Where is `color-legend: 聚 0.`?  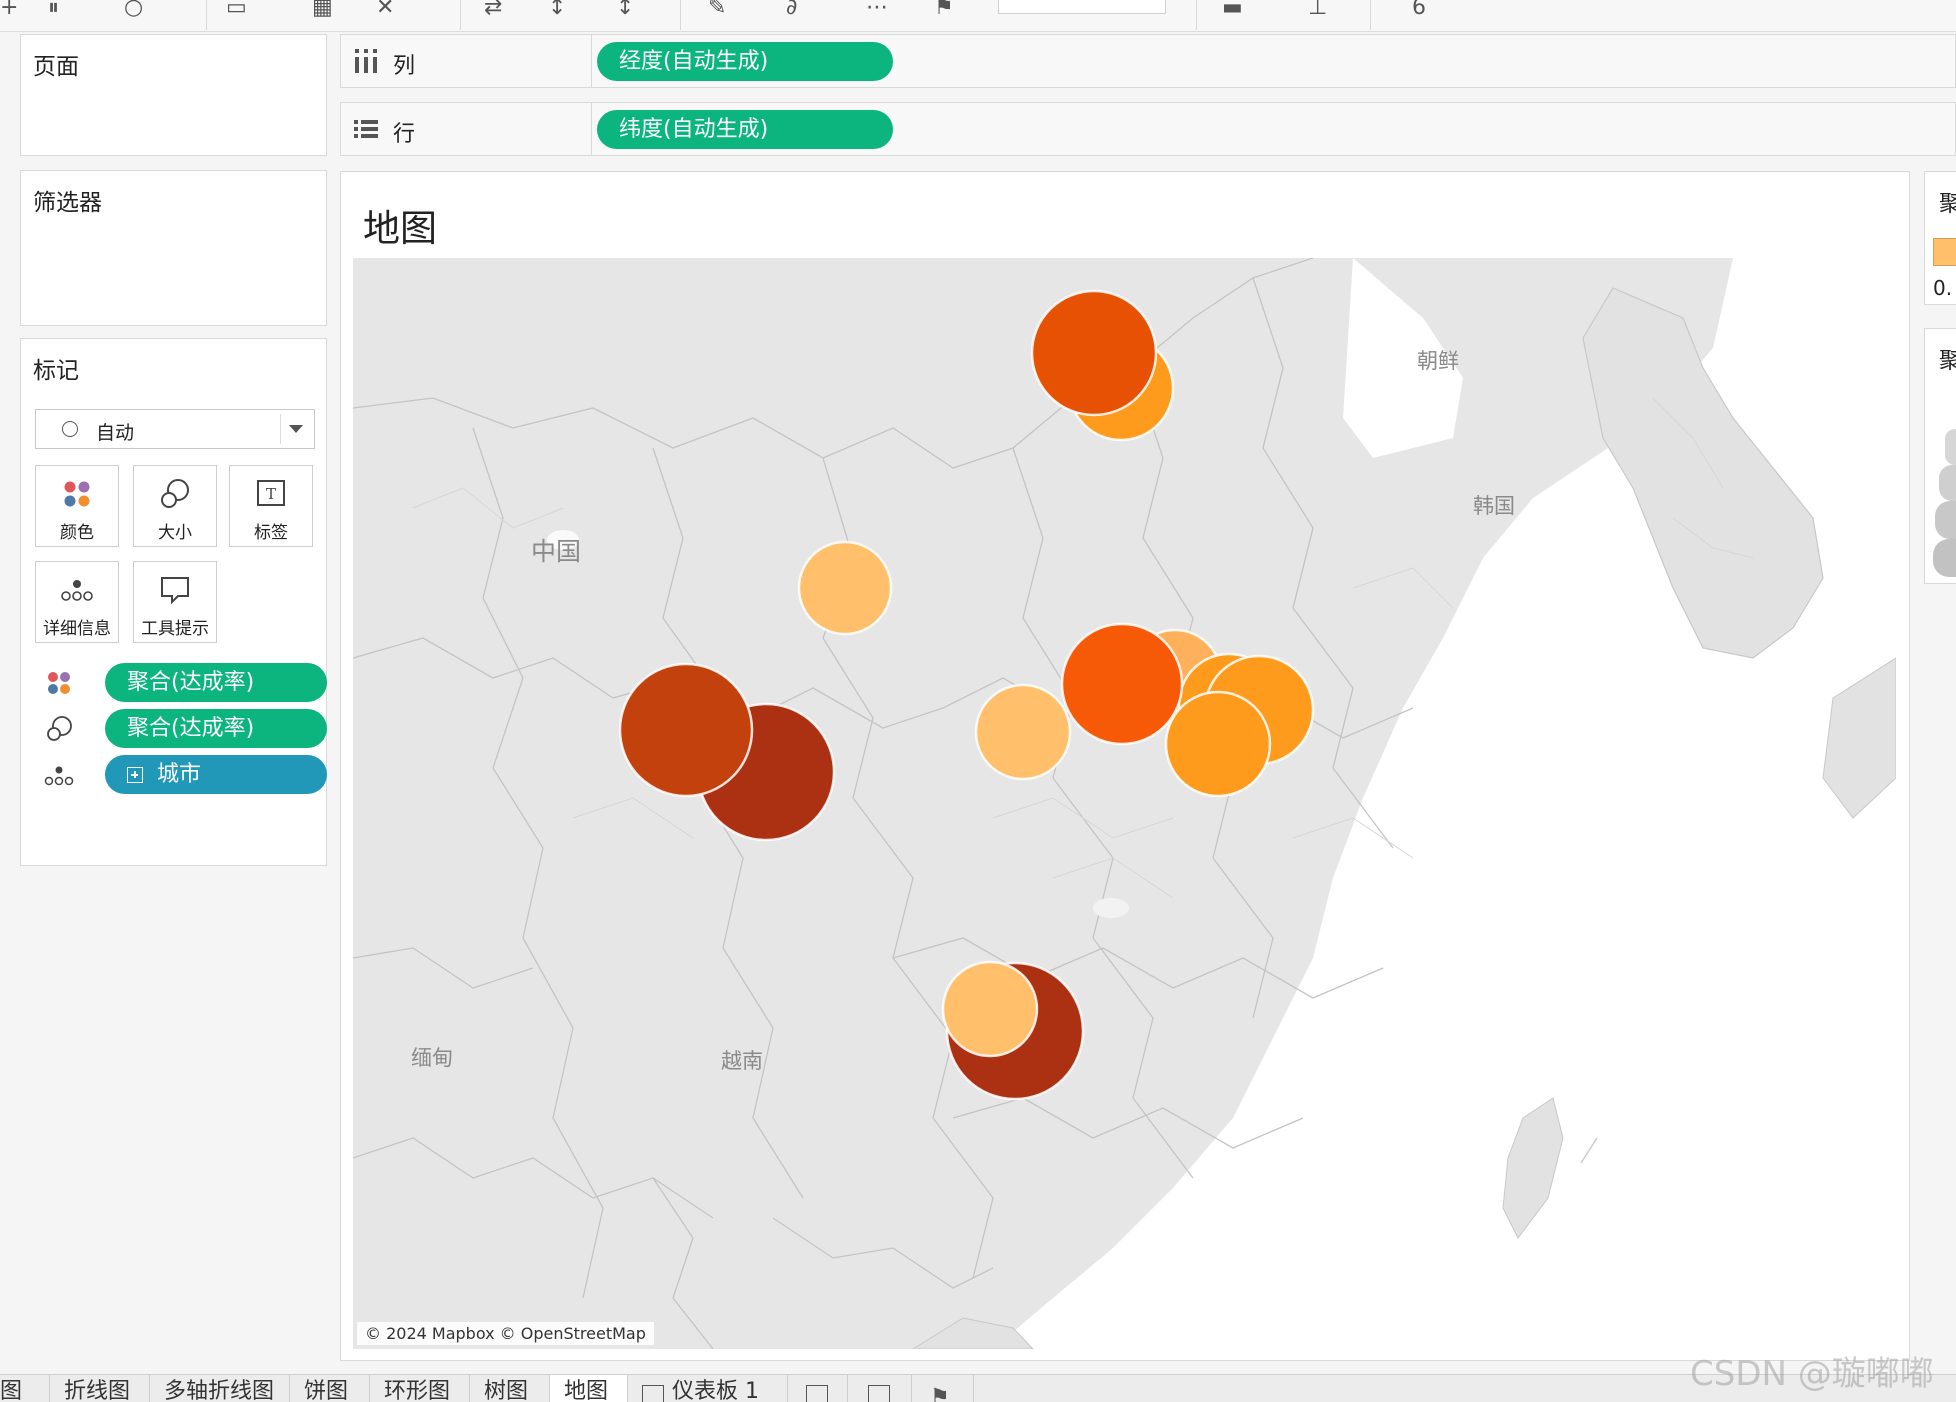
color-legend: 聚 0. is located at coordinates (1940, 238).